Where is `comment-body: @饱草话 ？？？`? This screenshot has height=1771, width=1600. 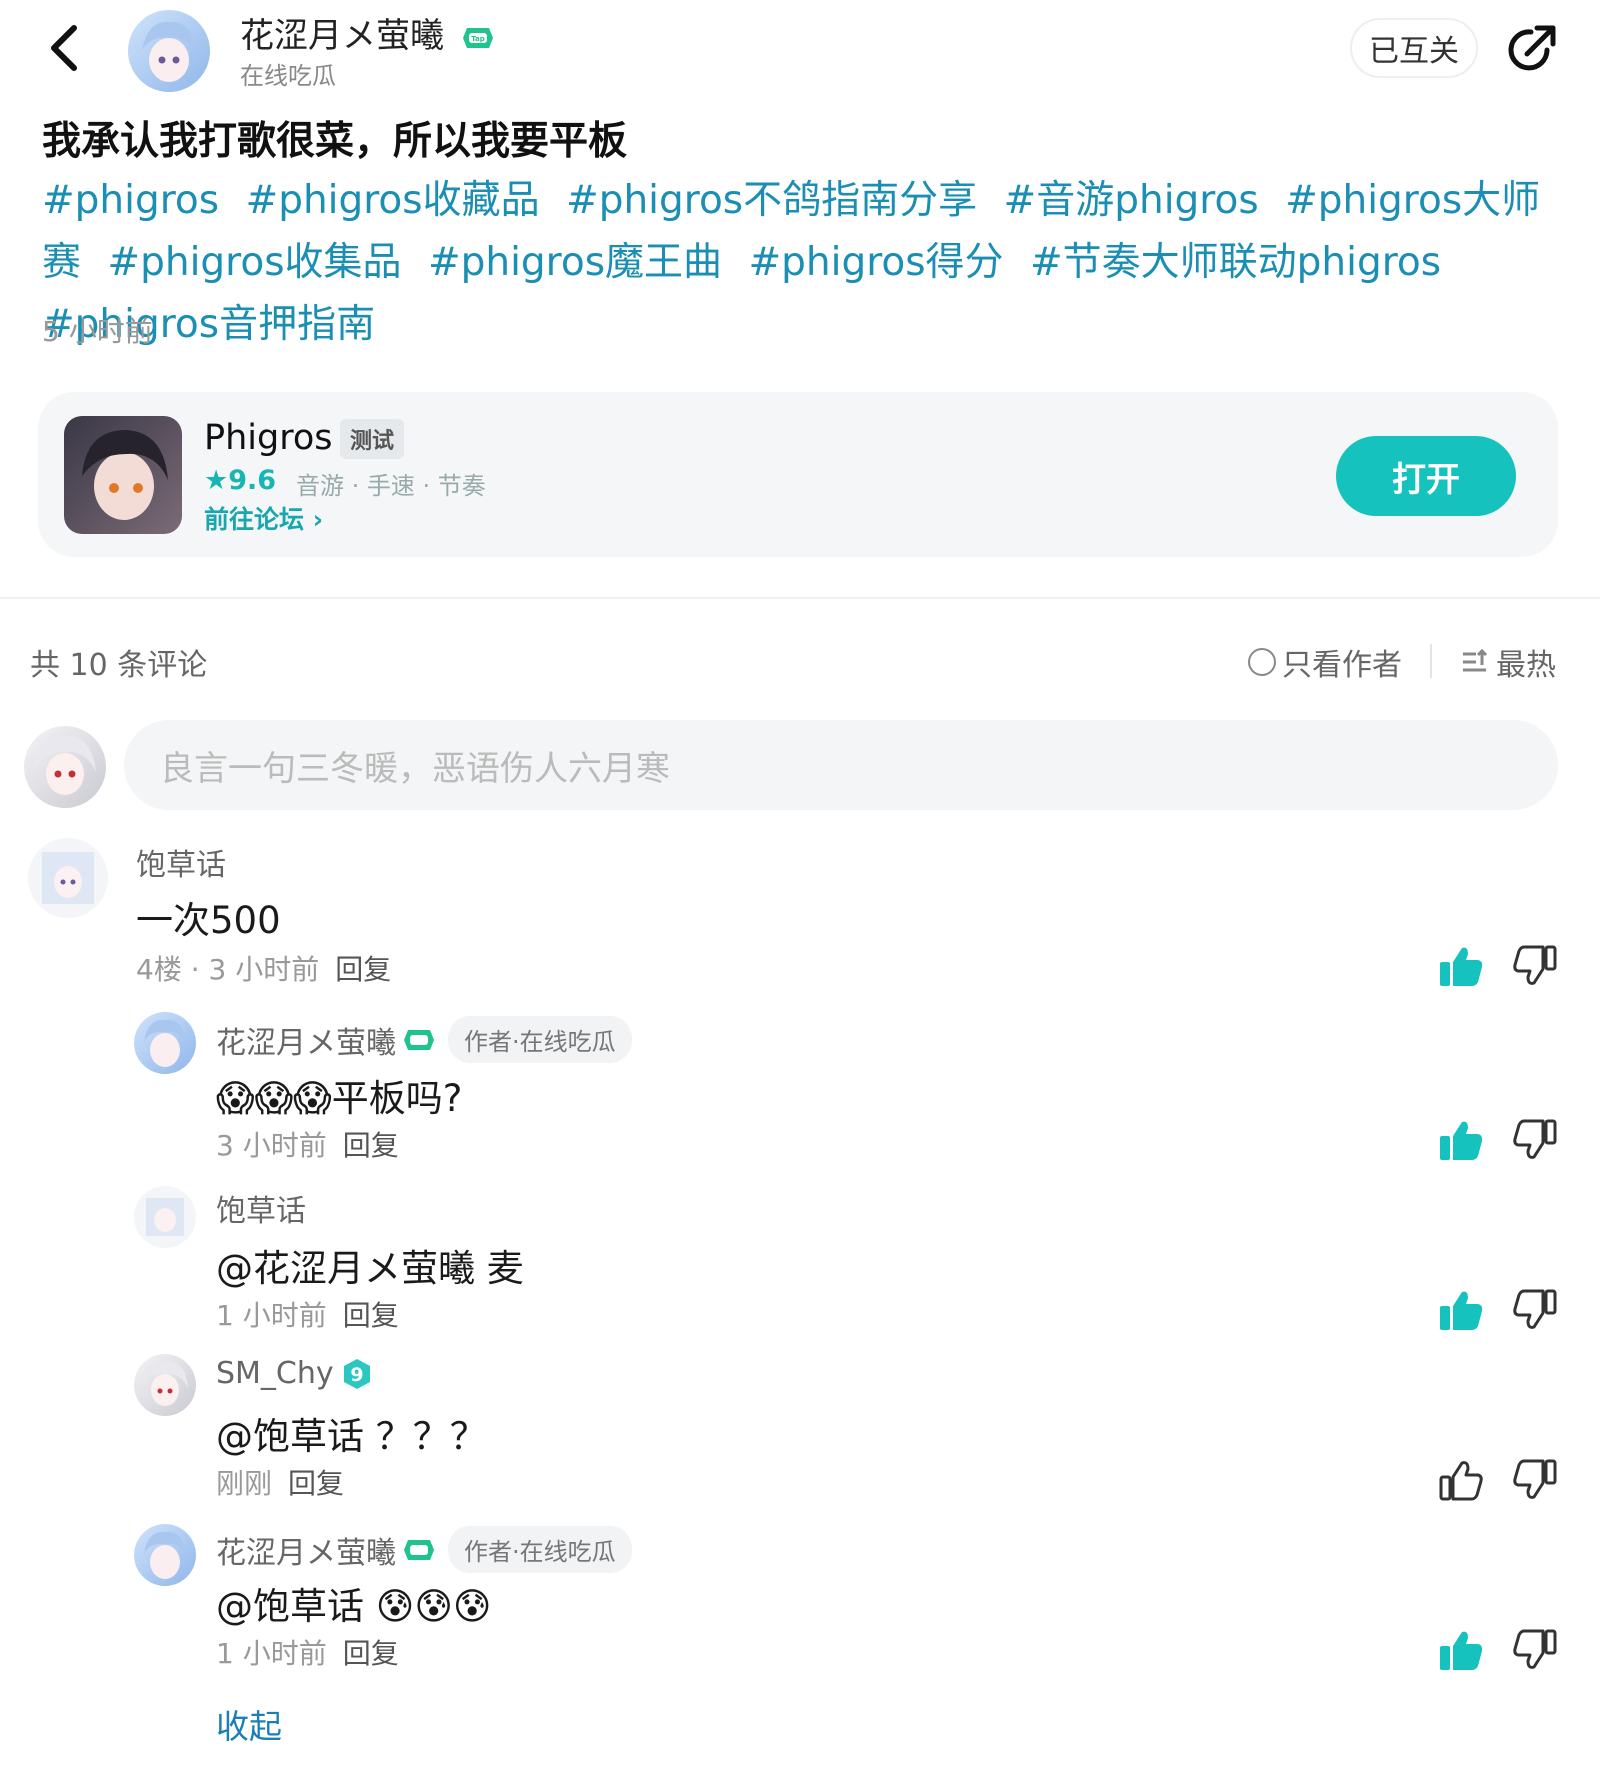
comment-body: @饱草话 ？？？ is located at coordinates (351, 1436).